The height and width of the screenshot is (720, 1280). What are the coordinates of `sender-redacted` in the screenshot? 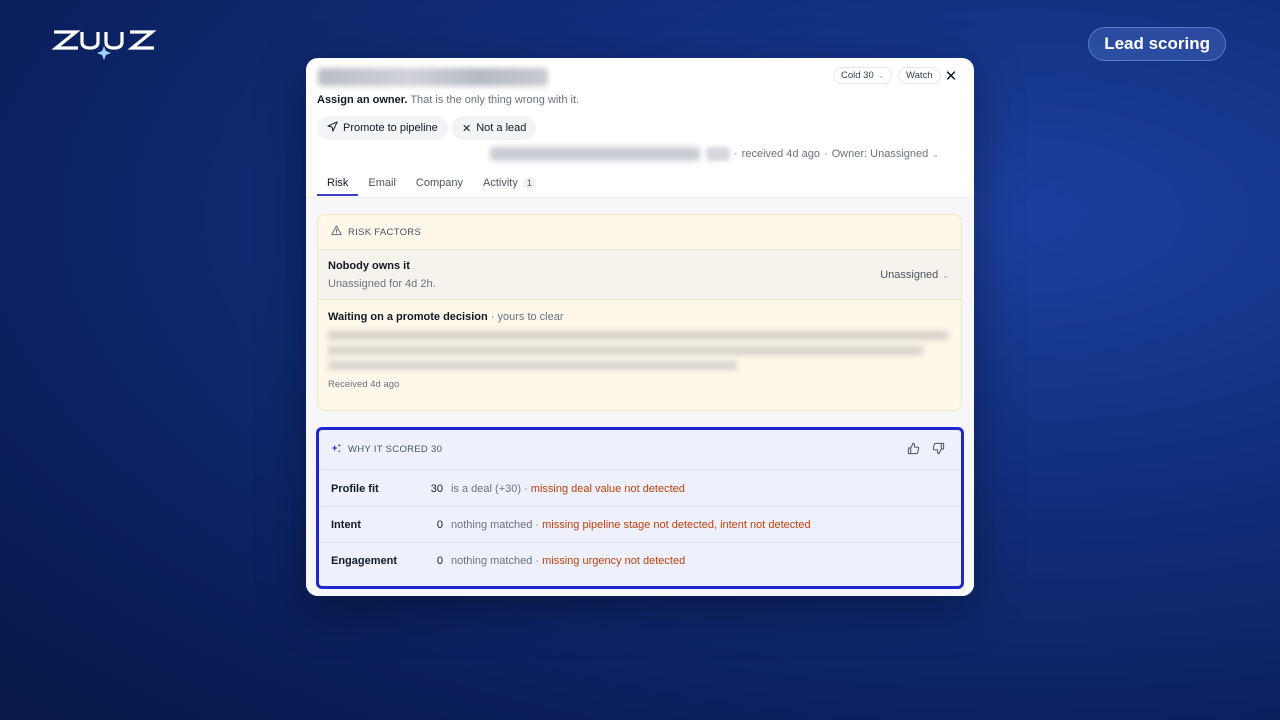 It's located at (595, 154).